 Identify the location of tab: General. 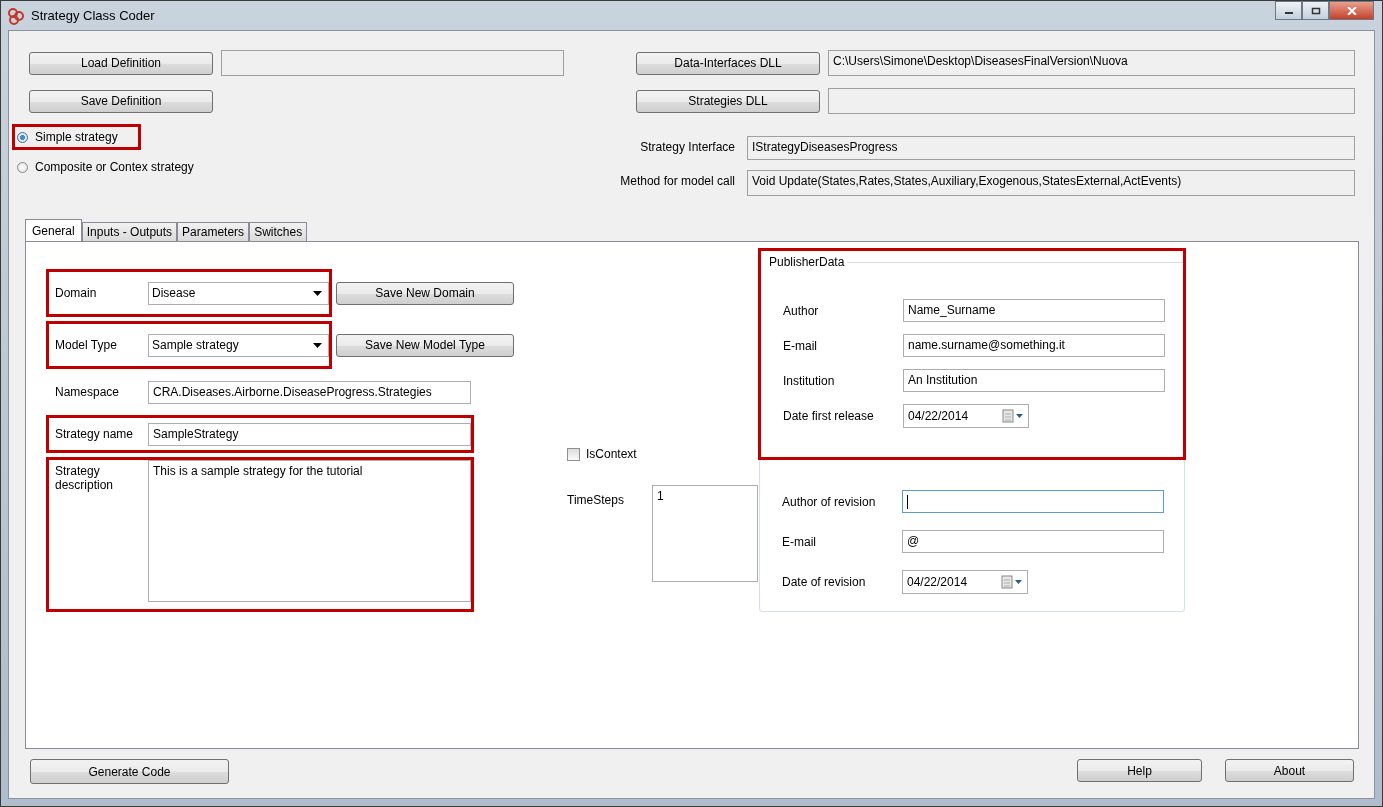
(53, 230).